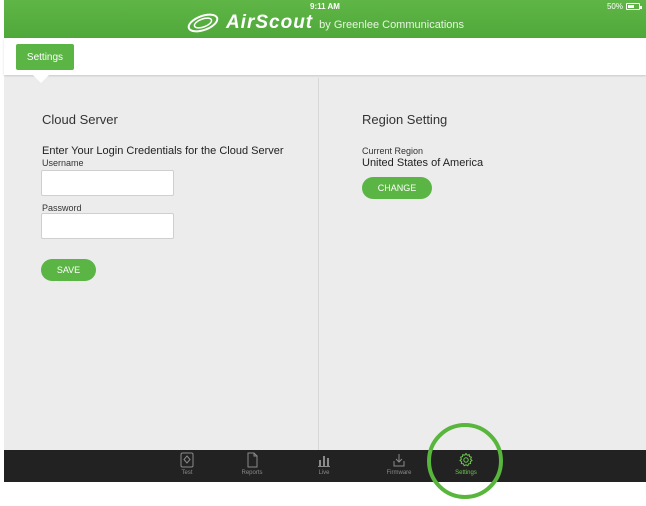  Describe the element at coordinates (624, 6) in the screenshot. I see `battery-indicator: 50%` at that location.